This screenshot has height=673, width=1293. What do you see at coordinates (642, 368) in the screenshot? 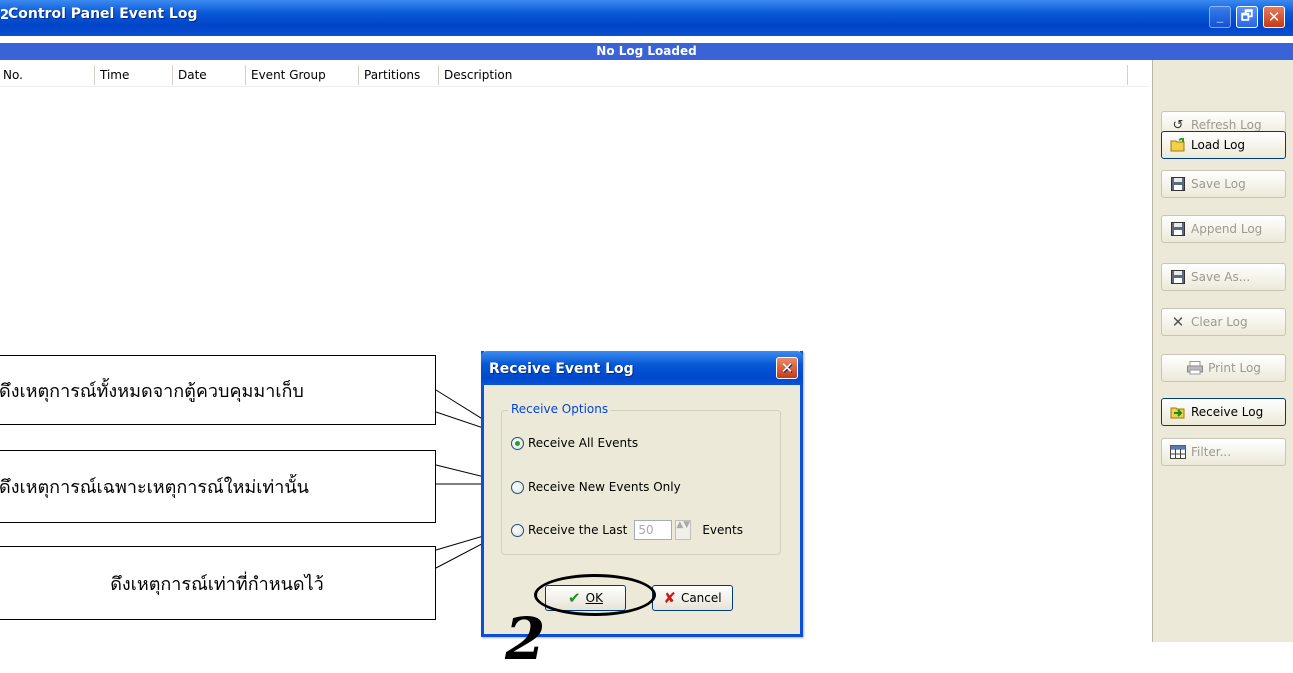
I see `dialog-title-bar: Receive Event Log ✕` at bounding box center [642, 368].